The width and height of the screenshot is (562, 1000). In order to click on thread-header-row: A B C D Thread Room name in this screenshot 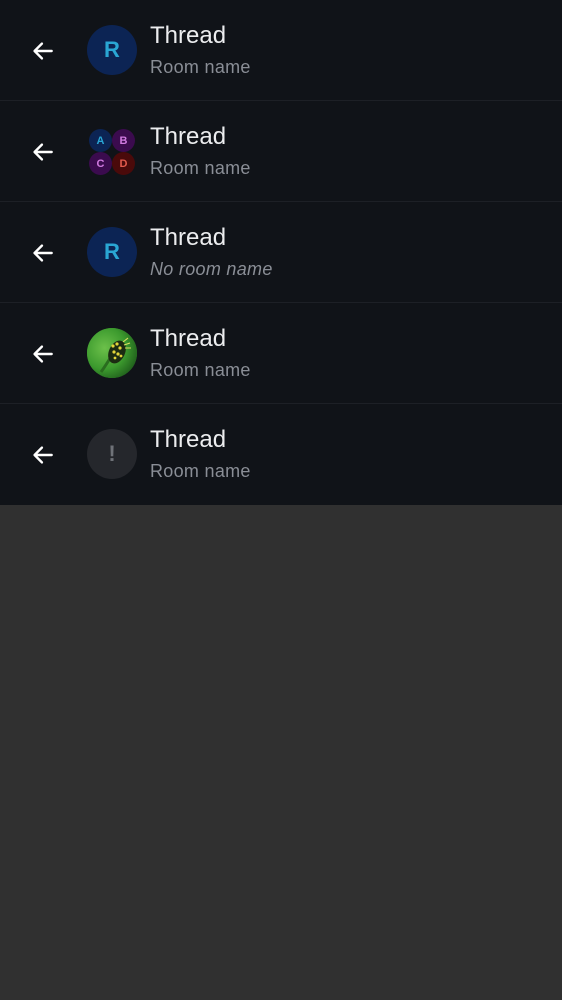, I will do `click(281, 151)`.